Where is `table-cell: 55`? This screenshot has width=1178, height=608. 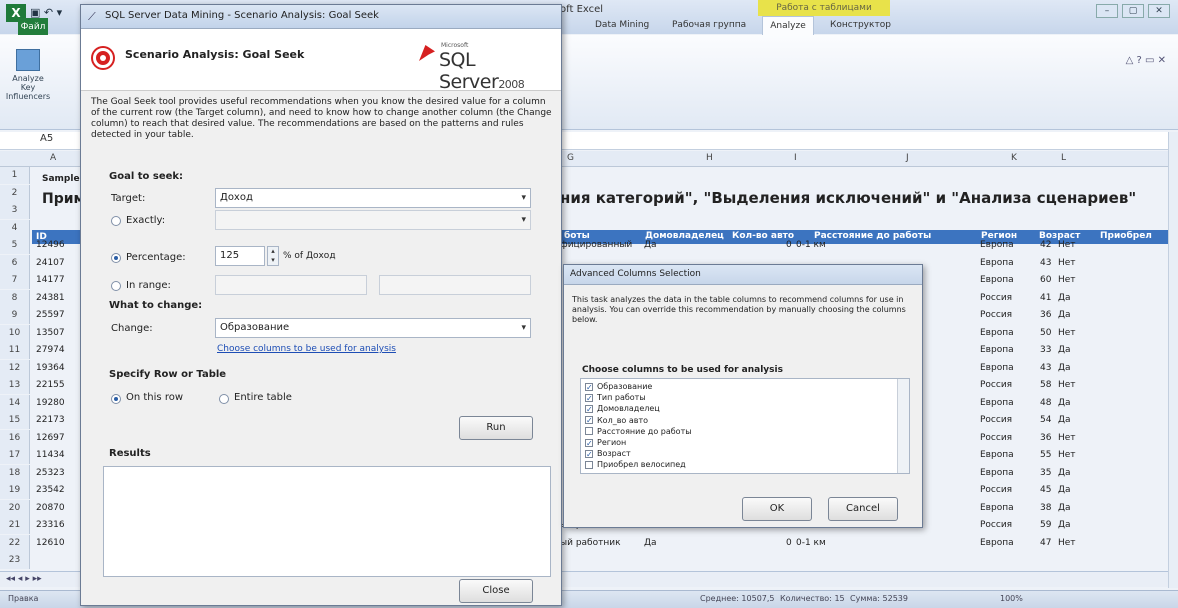
table-cell: 55 is located at coordinates (1045, 455).